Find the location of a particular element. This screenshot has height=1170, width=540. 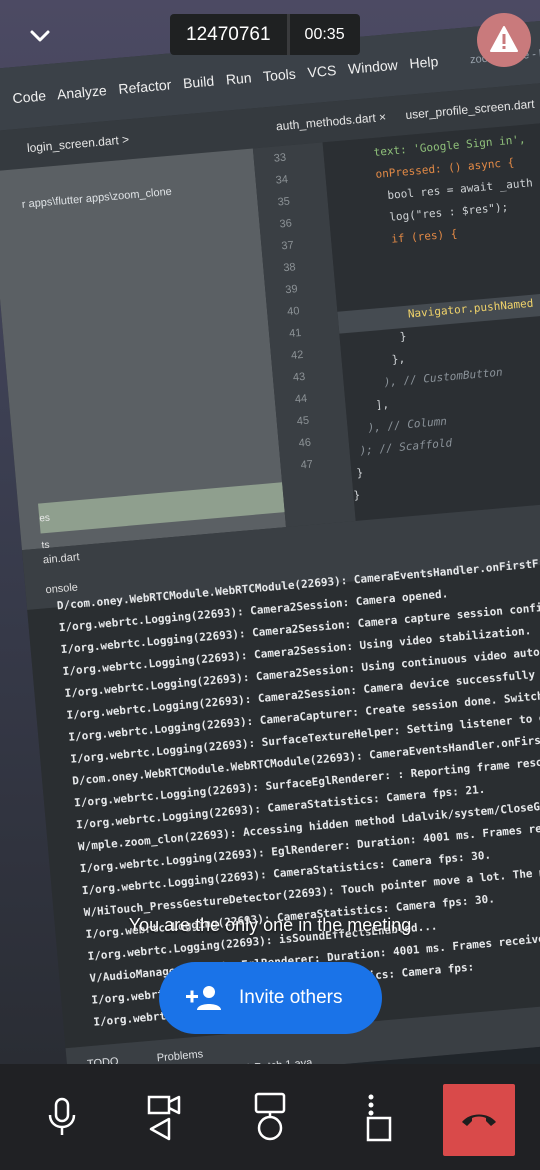

project-item: es is located at coordinates (44, 518).